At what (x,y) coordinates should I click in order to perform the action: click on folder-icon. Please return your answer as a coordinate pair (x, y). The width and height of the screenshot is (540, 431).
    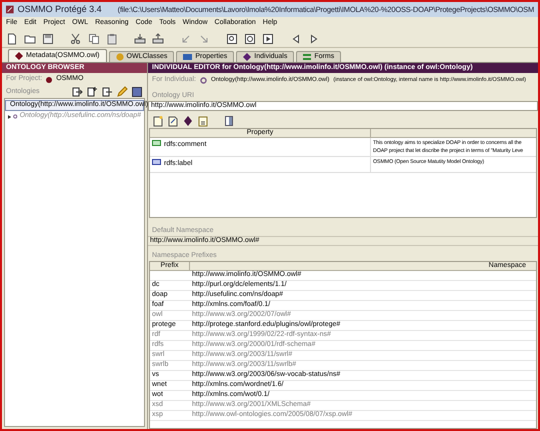
    Looking at the image, I should click on (30, 38).